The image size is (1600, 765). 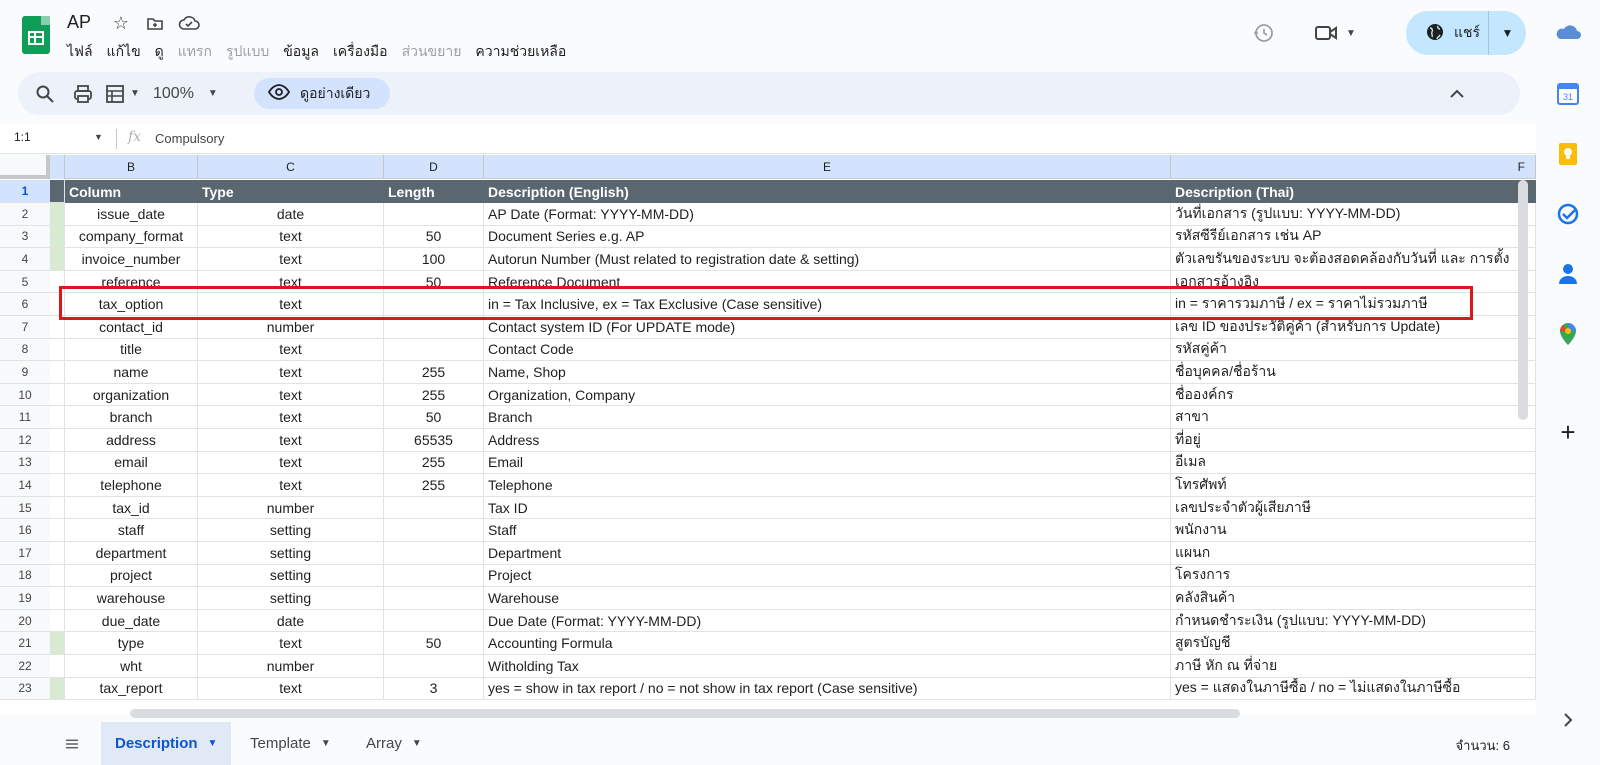 What do you see at coordinates (131, 372) in the screenshot?
I see `cell-column-name: name` at bounding box center [131, 372].